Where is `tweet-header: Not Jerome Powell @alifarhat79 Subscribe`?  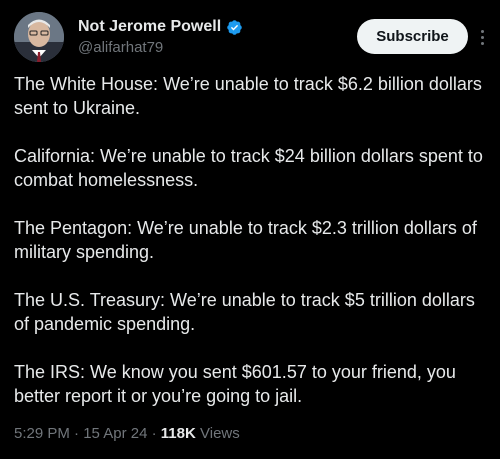
tweet-header: Not Jerome Powell @alifarhat79 Subscribe is located at coordinates (251, 37).